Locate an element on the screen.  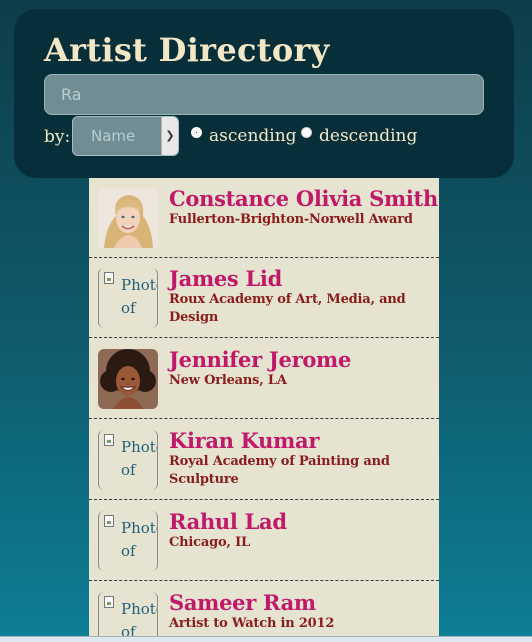
ascending-label: ascending is located at coordinates (253, 136).